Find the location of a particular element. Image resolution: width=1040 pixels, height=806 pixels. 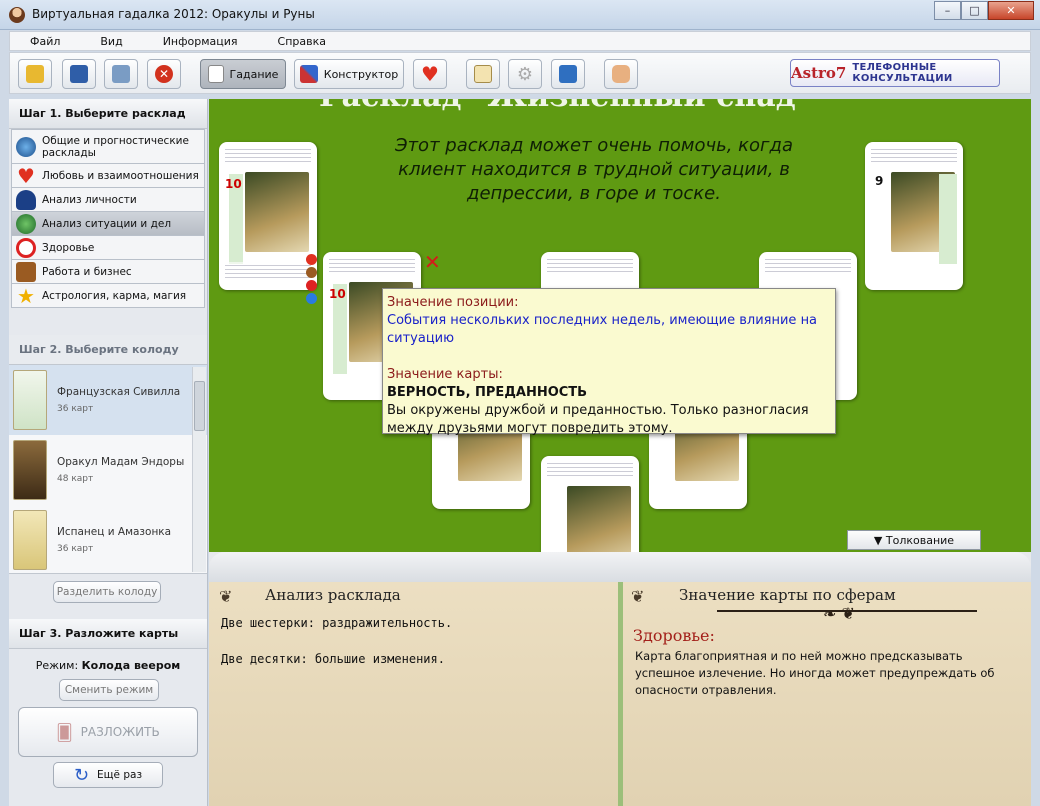

astro7-consult-button: Astro7 ТЕЛЕФОННЫЕ КОНСУЛЬТАЦИИ is located at coordinates (895, 73).